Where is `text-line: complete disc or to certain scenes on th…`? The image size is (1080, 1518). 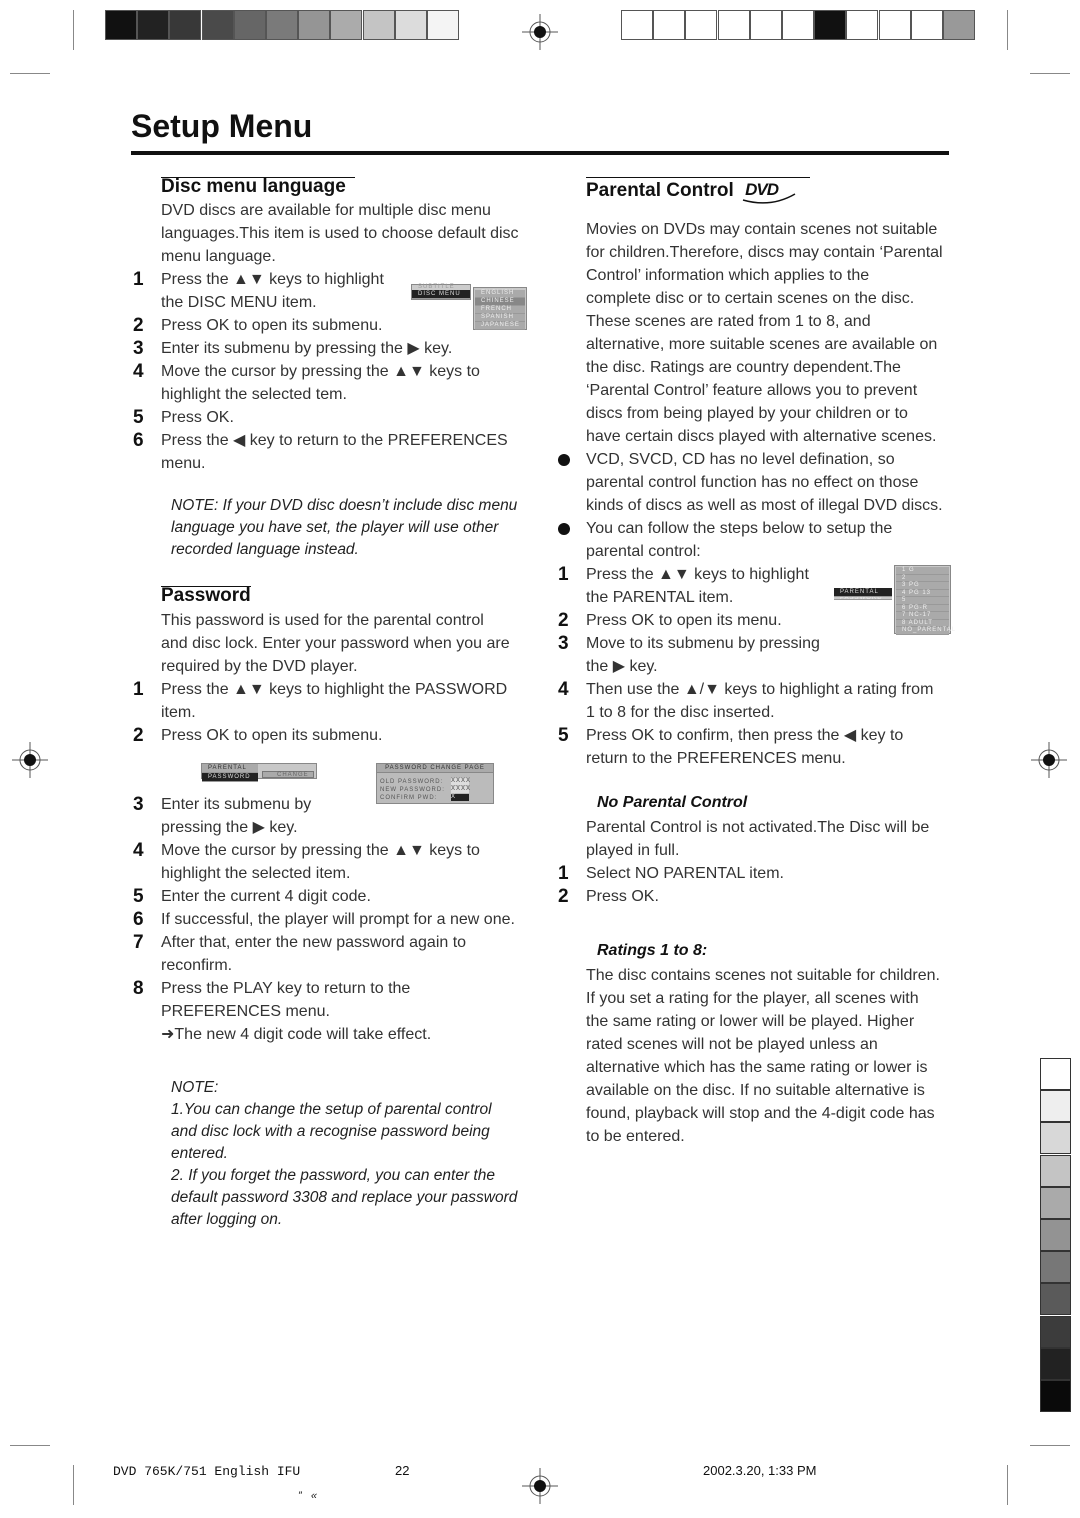
text-line: complete disc or to certain scenes on th… is located at coordinates (764, 298).